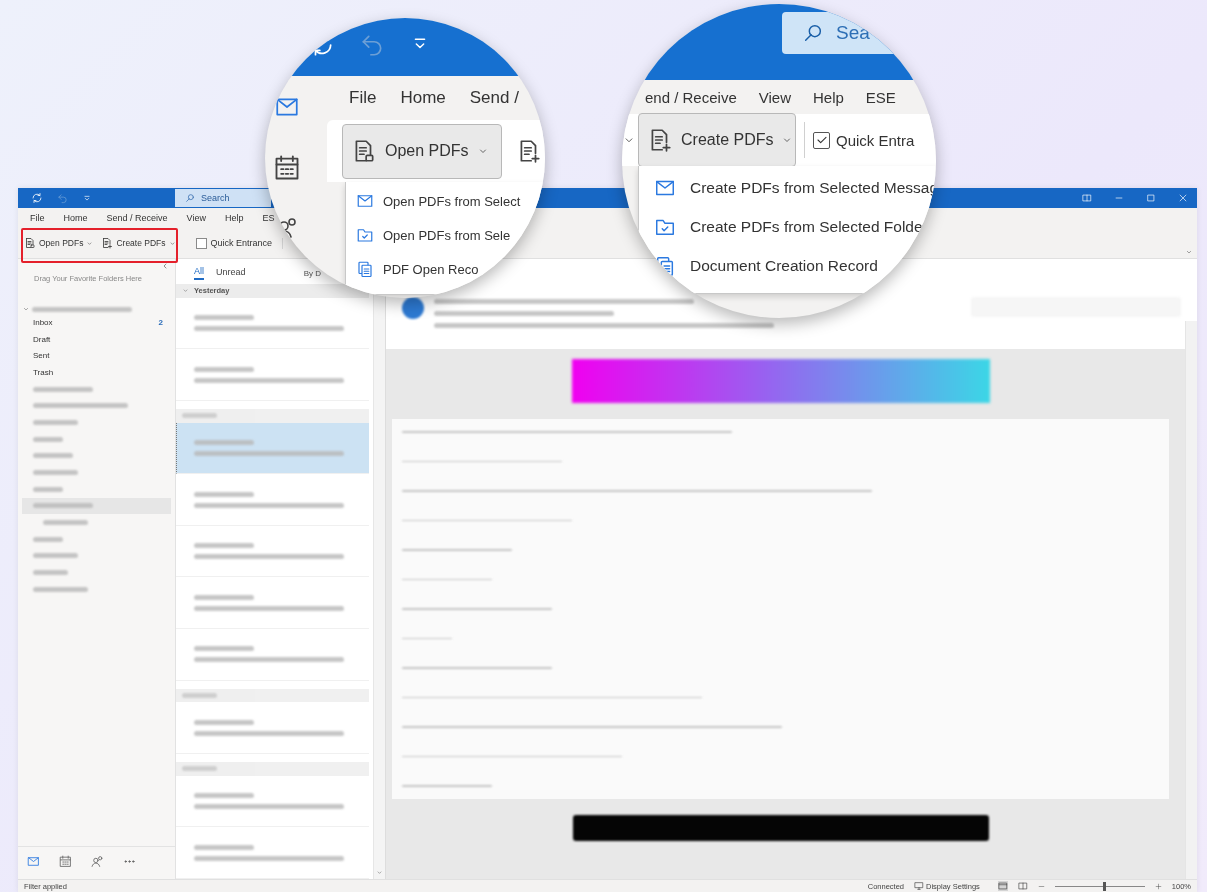  What do you see at coordinates (1105, 886) in the screenshot?
I see `slider-thumb` at bounding box center [1105, 886].